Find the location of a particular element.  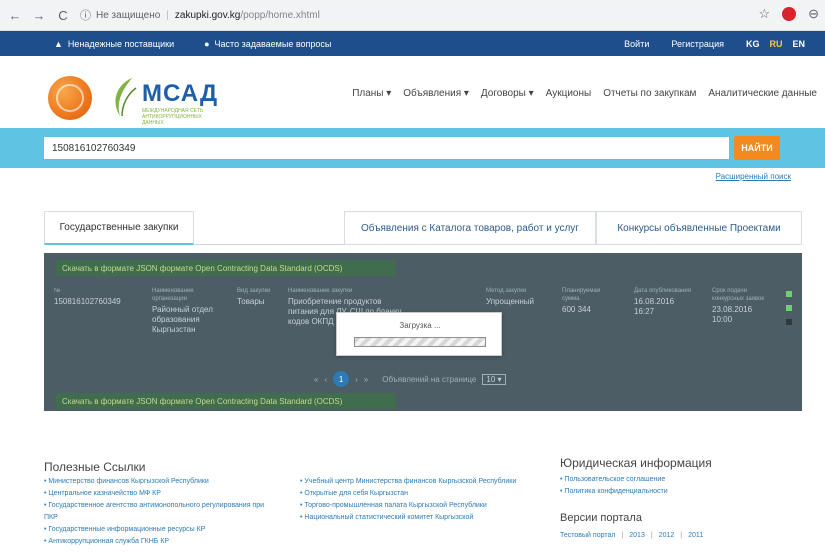

value-number: 150816102760349 is located at coordinates (87, 301).